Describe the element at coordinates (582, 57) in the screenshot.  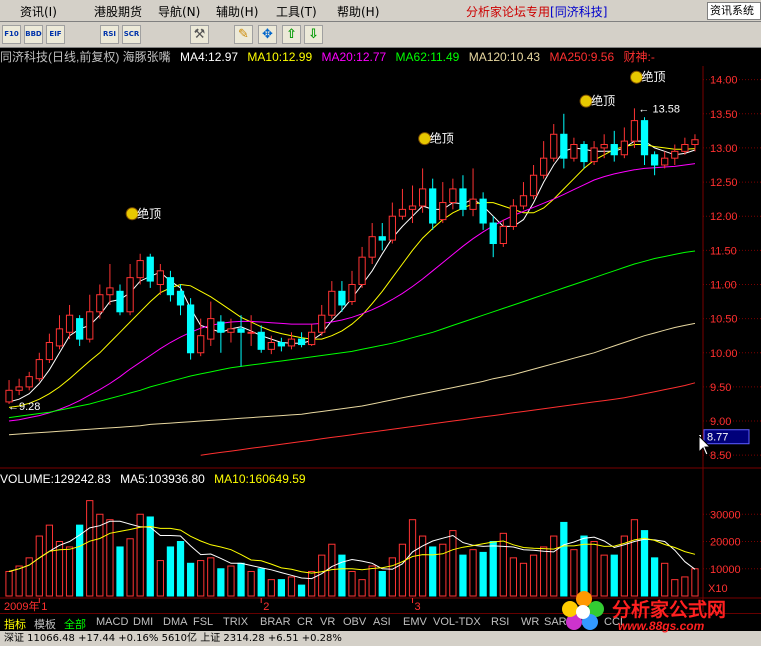
I see `ma250-value: MA250:9.56` at that location.